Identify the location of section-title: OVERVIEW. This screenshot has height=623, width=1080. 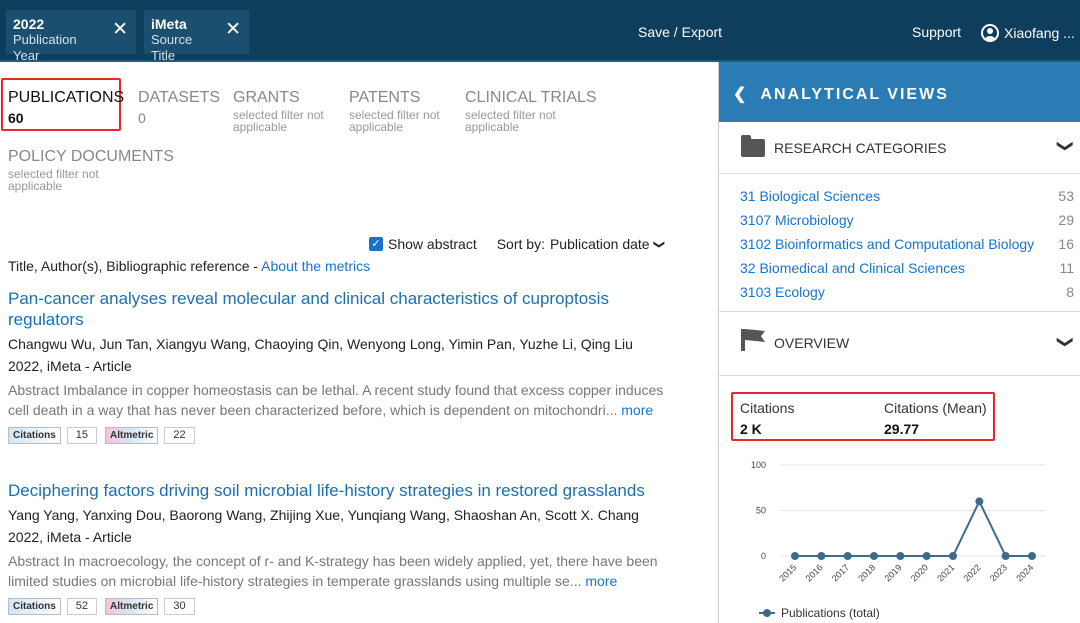
(812, 343).